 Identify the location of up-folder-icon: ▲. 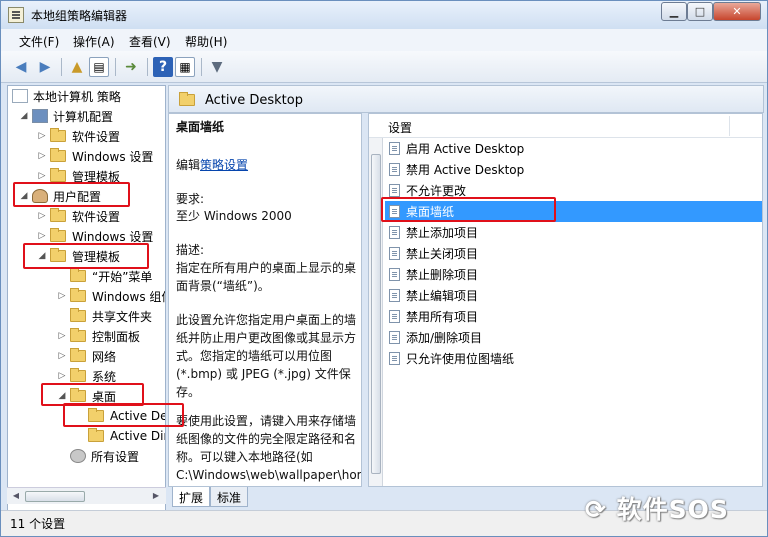
(77, 67).